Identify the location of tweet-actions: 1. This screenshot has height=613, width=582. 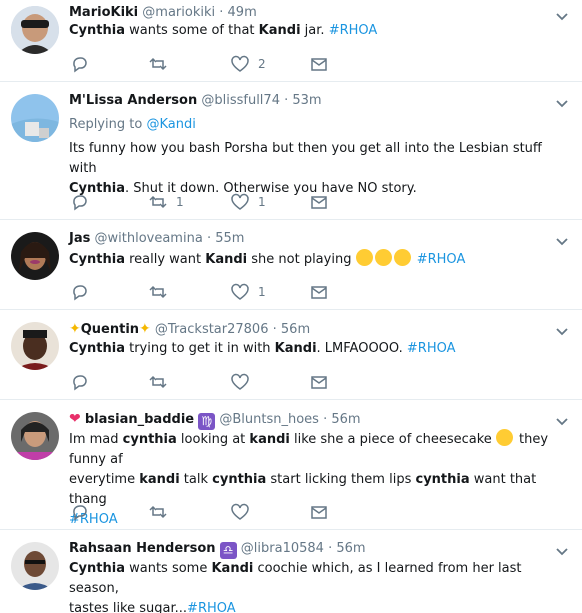
(219, 292).